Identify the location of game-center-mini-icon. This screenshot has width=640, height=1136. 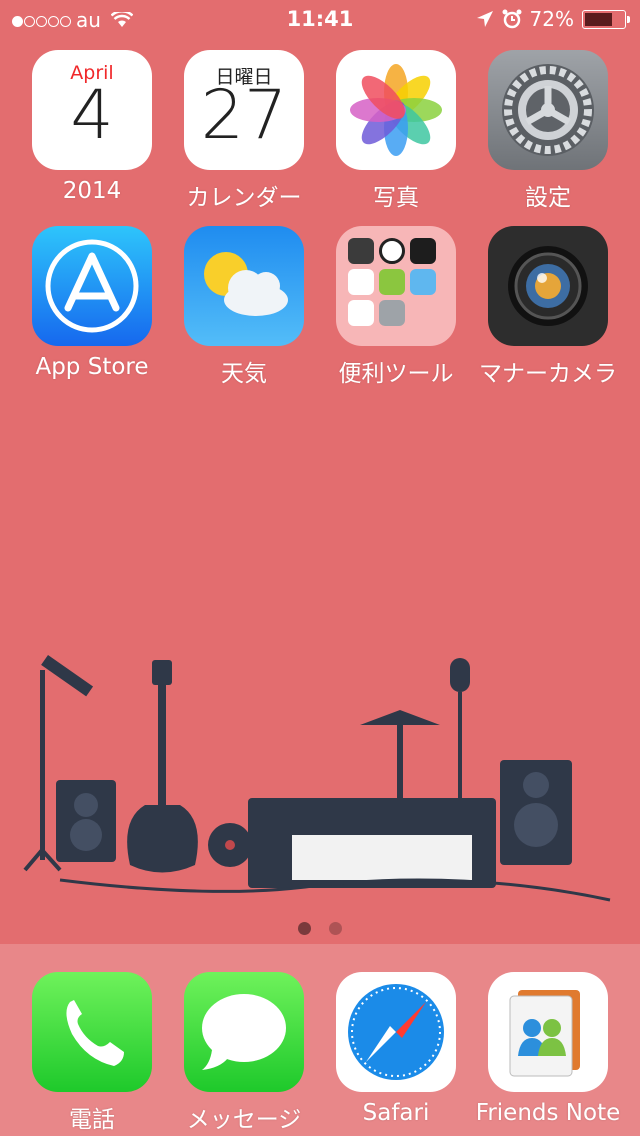
(361, 313).